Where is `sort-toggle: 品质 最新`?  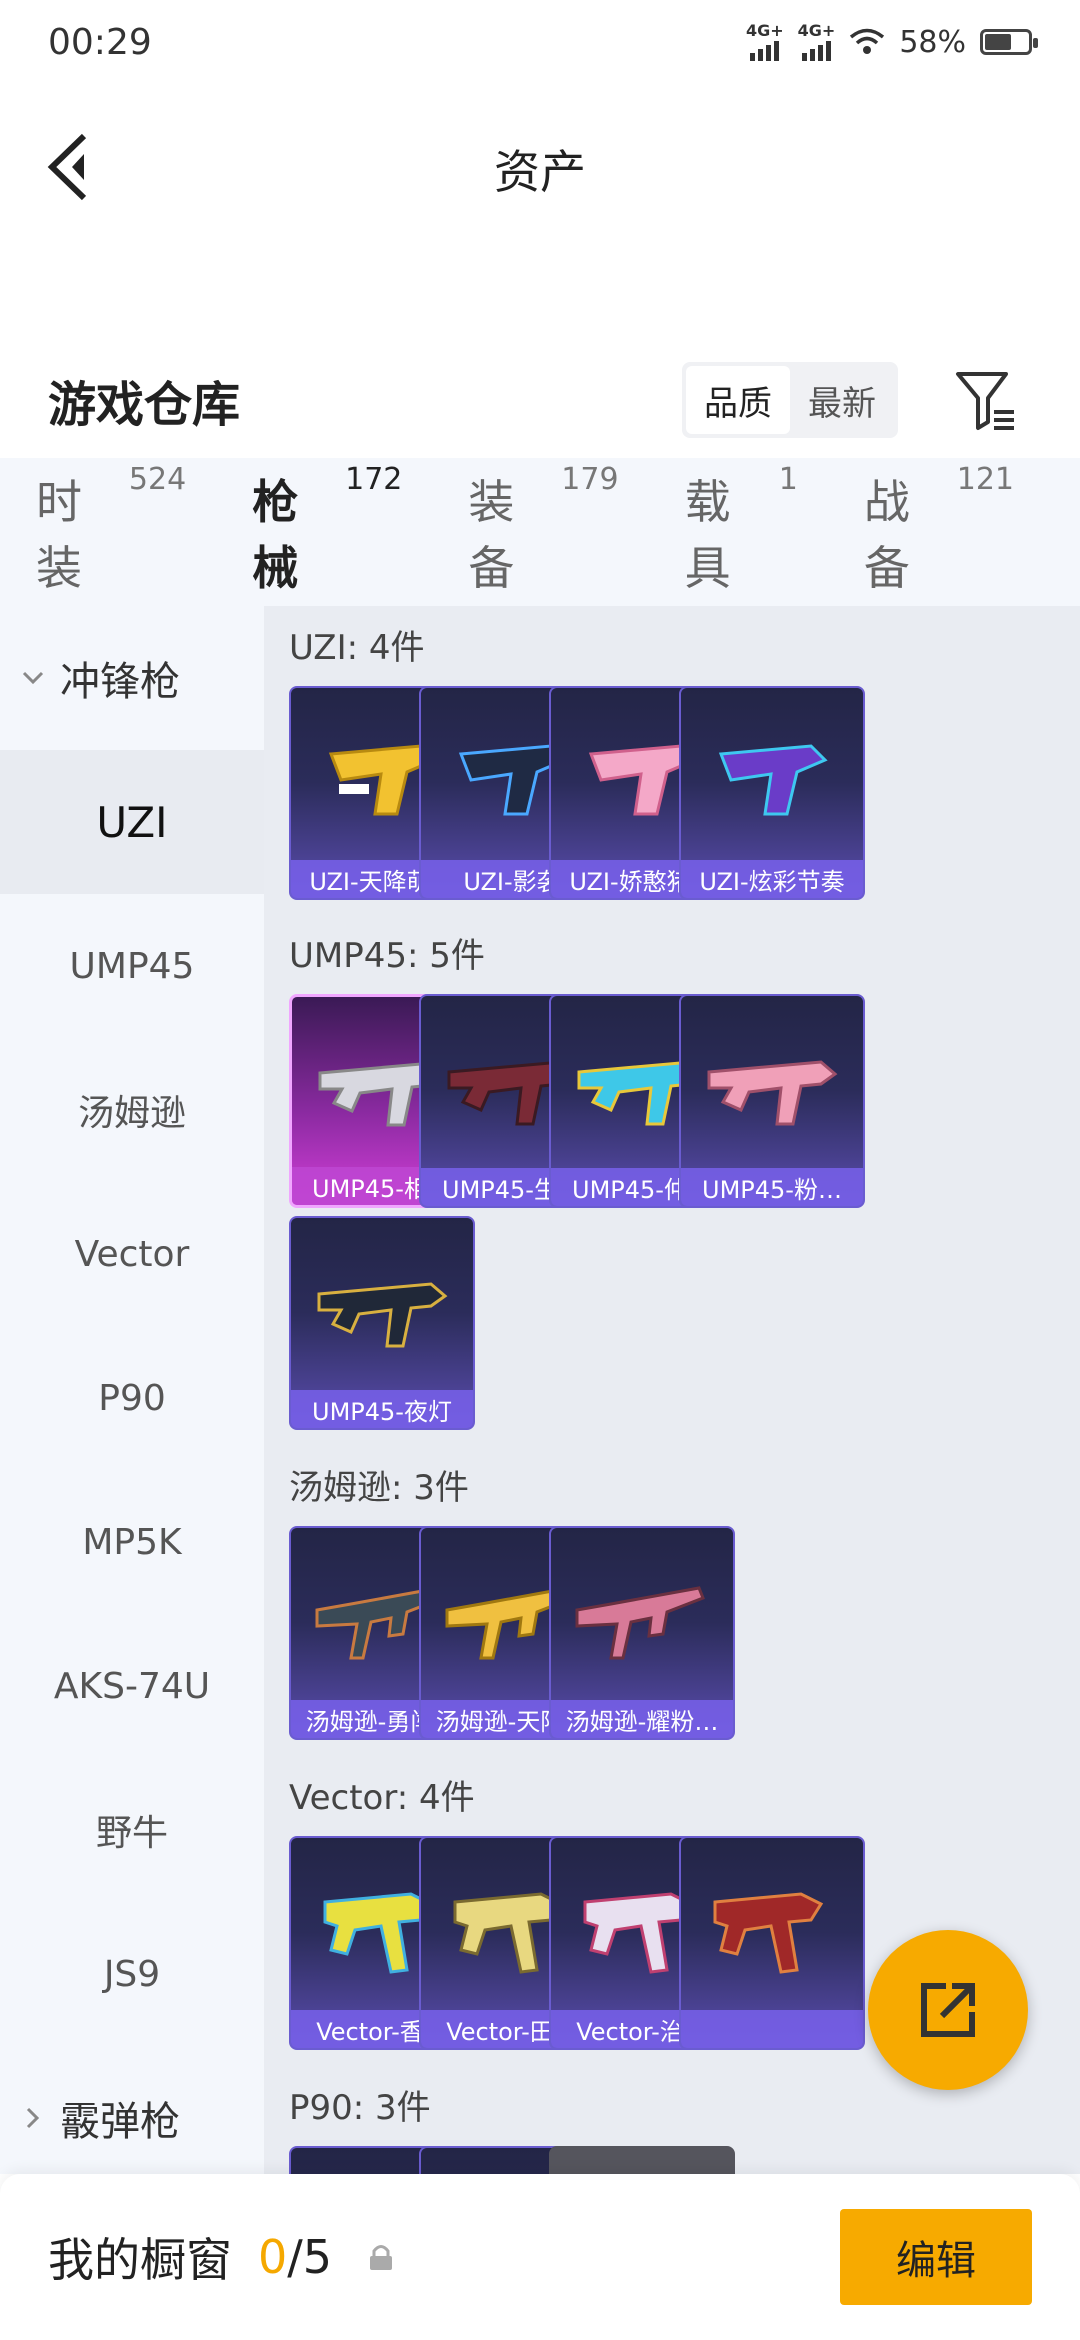
sort-toggle: 品质 最新 is located at coordinates (790, 400).